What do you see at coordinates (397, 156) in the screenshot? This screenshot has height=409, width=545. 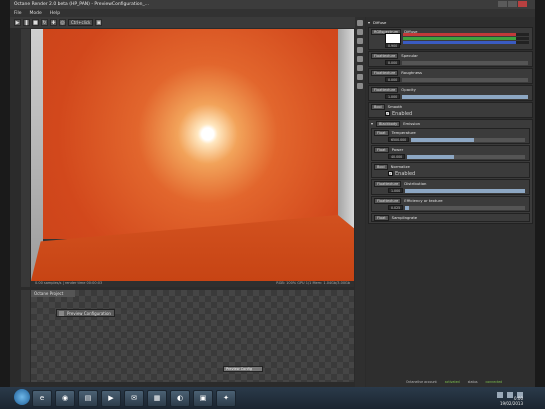 I see `power-value: 40.000` at bounding box center [397, 156].